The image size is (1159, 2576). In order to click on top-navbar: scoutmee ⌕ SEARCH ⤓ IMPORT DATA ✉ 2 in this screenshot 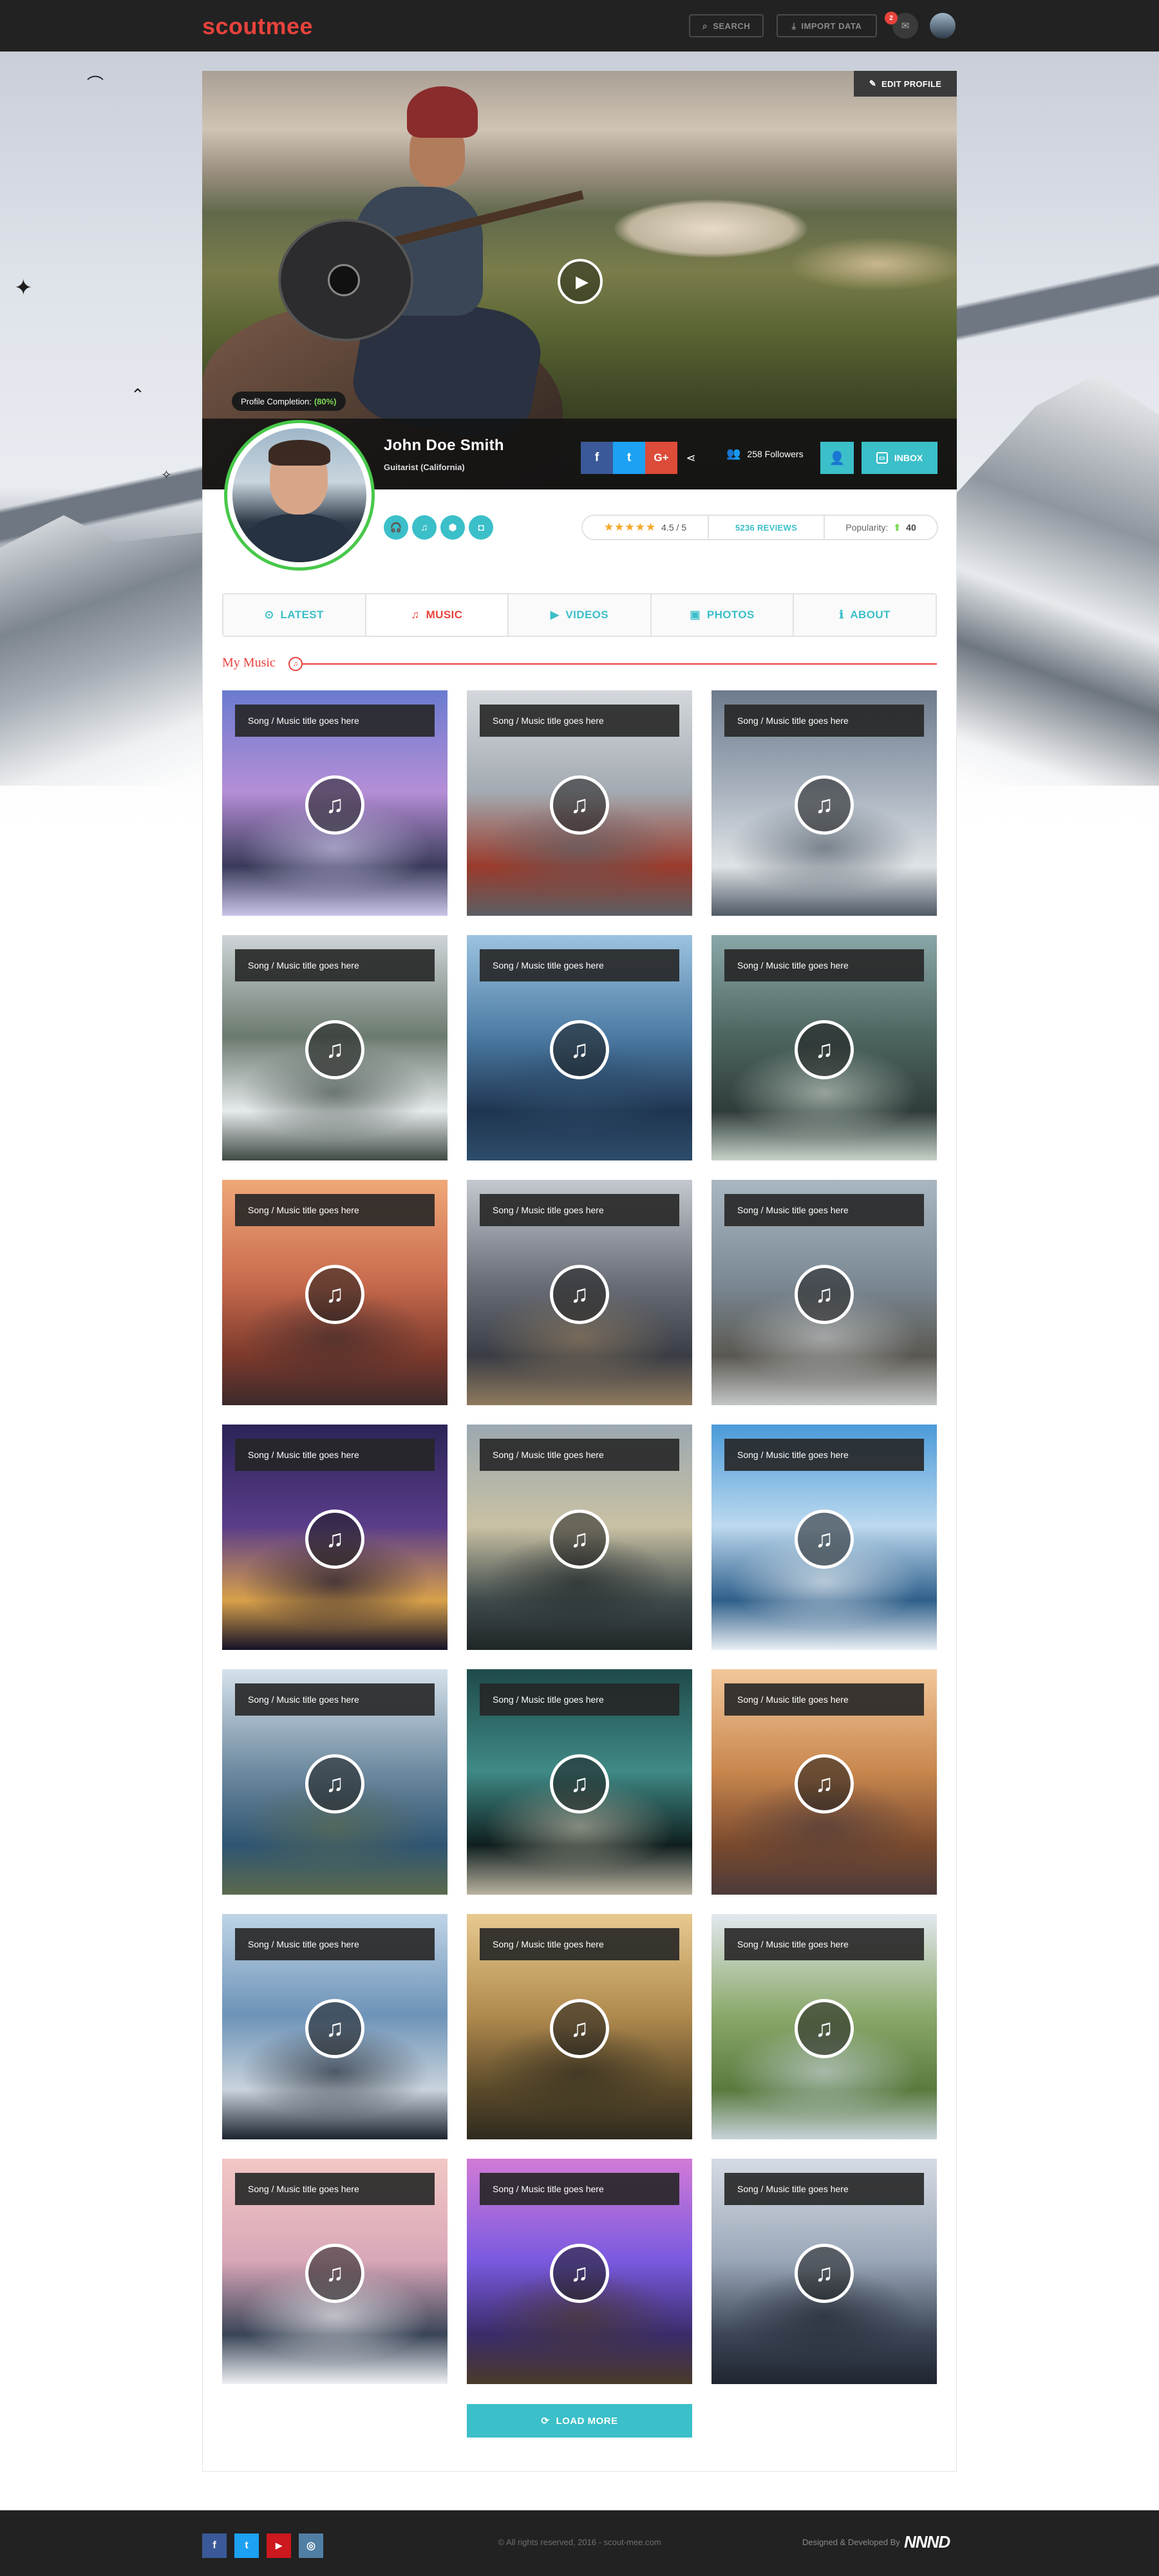, I will do `click(579, 26)`.